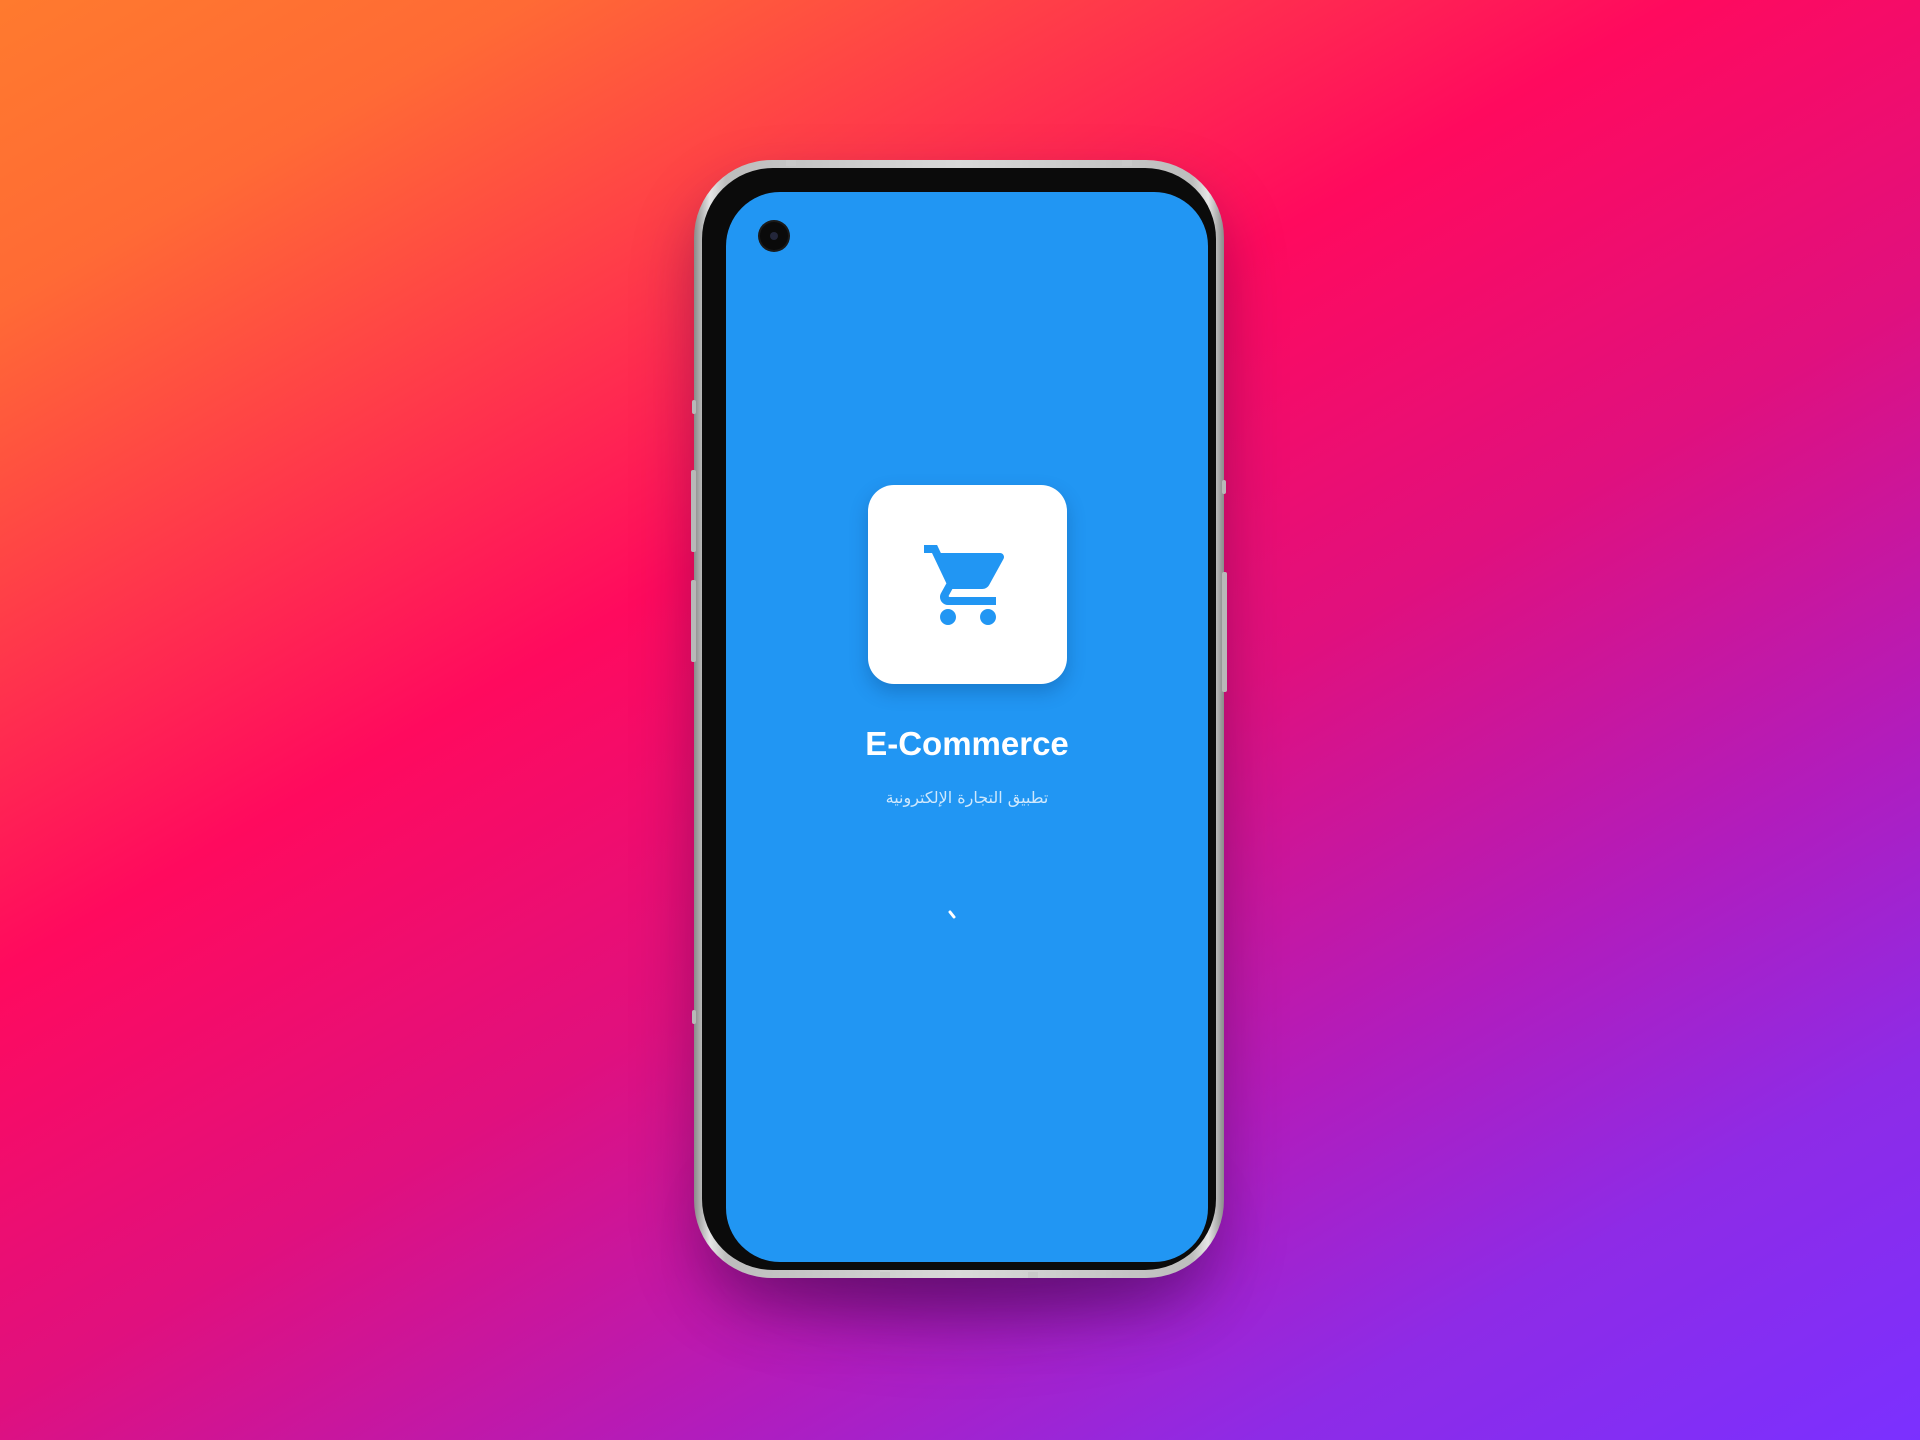 The width and height of the screenshot is (1920, 1440). I want to click on front-camera, so click(774, 236).